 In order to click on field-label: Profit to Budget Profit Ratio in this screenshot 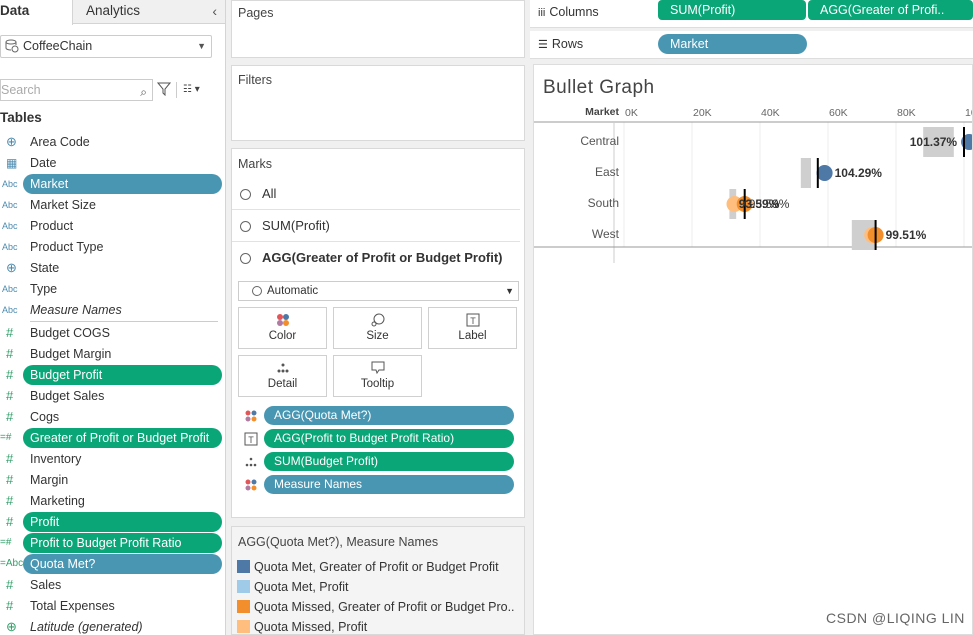, I will do `click(122, 543)`.